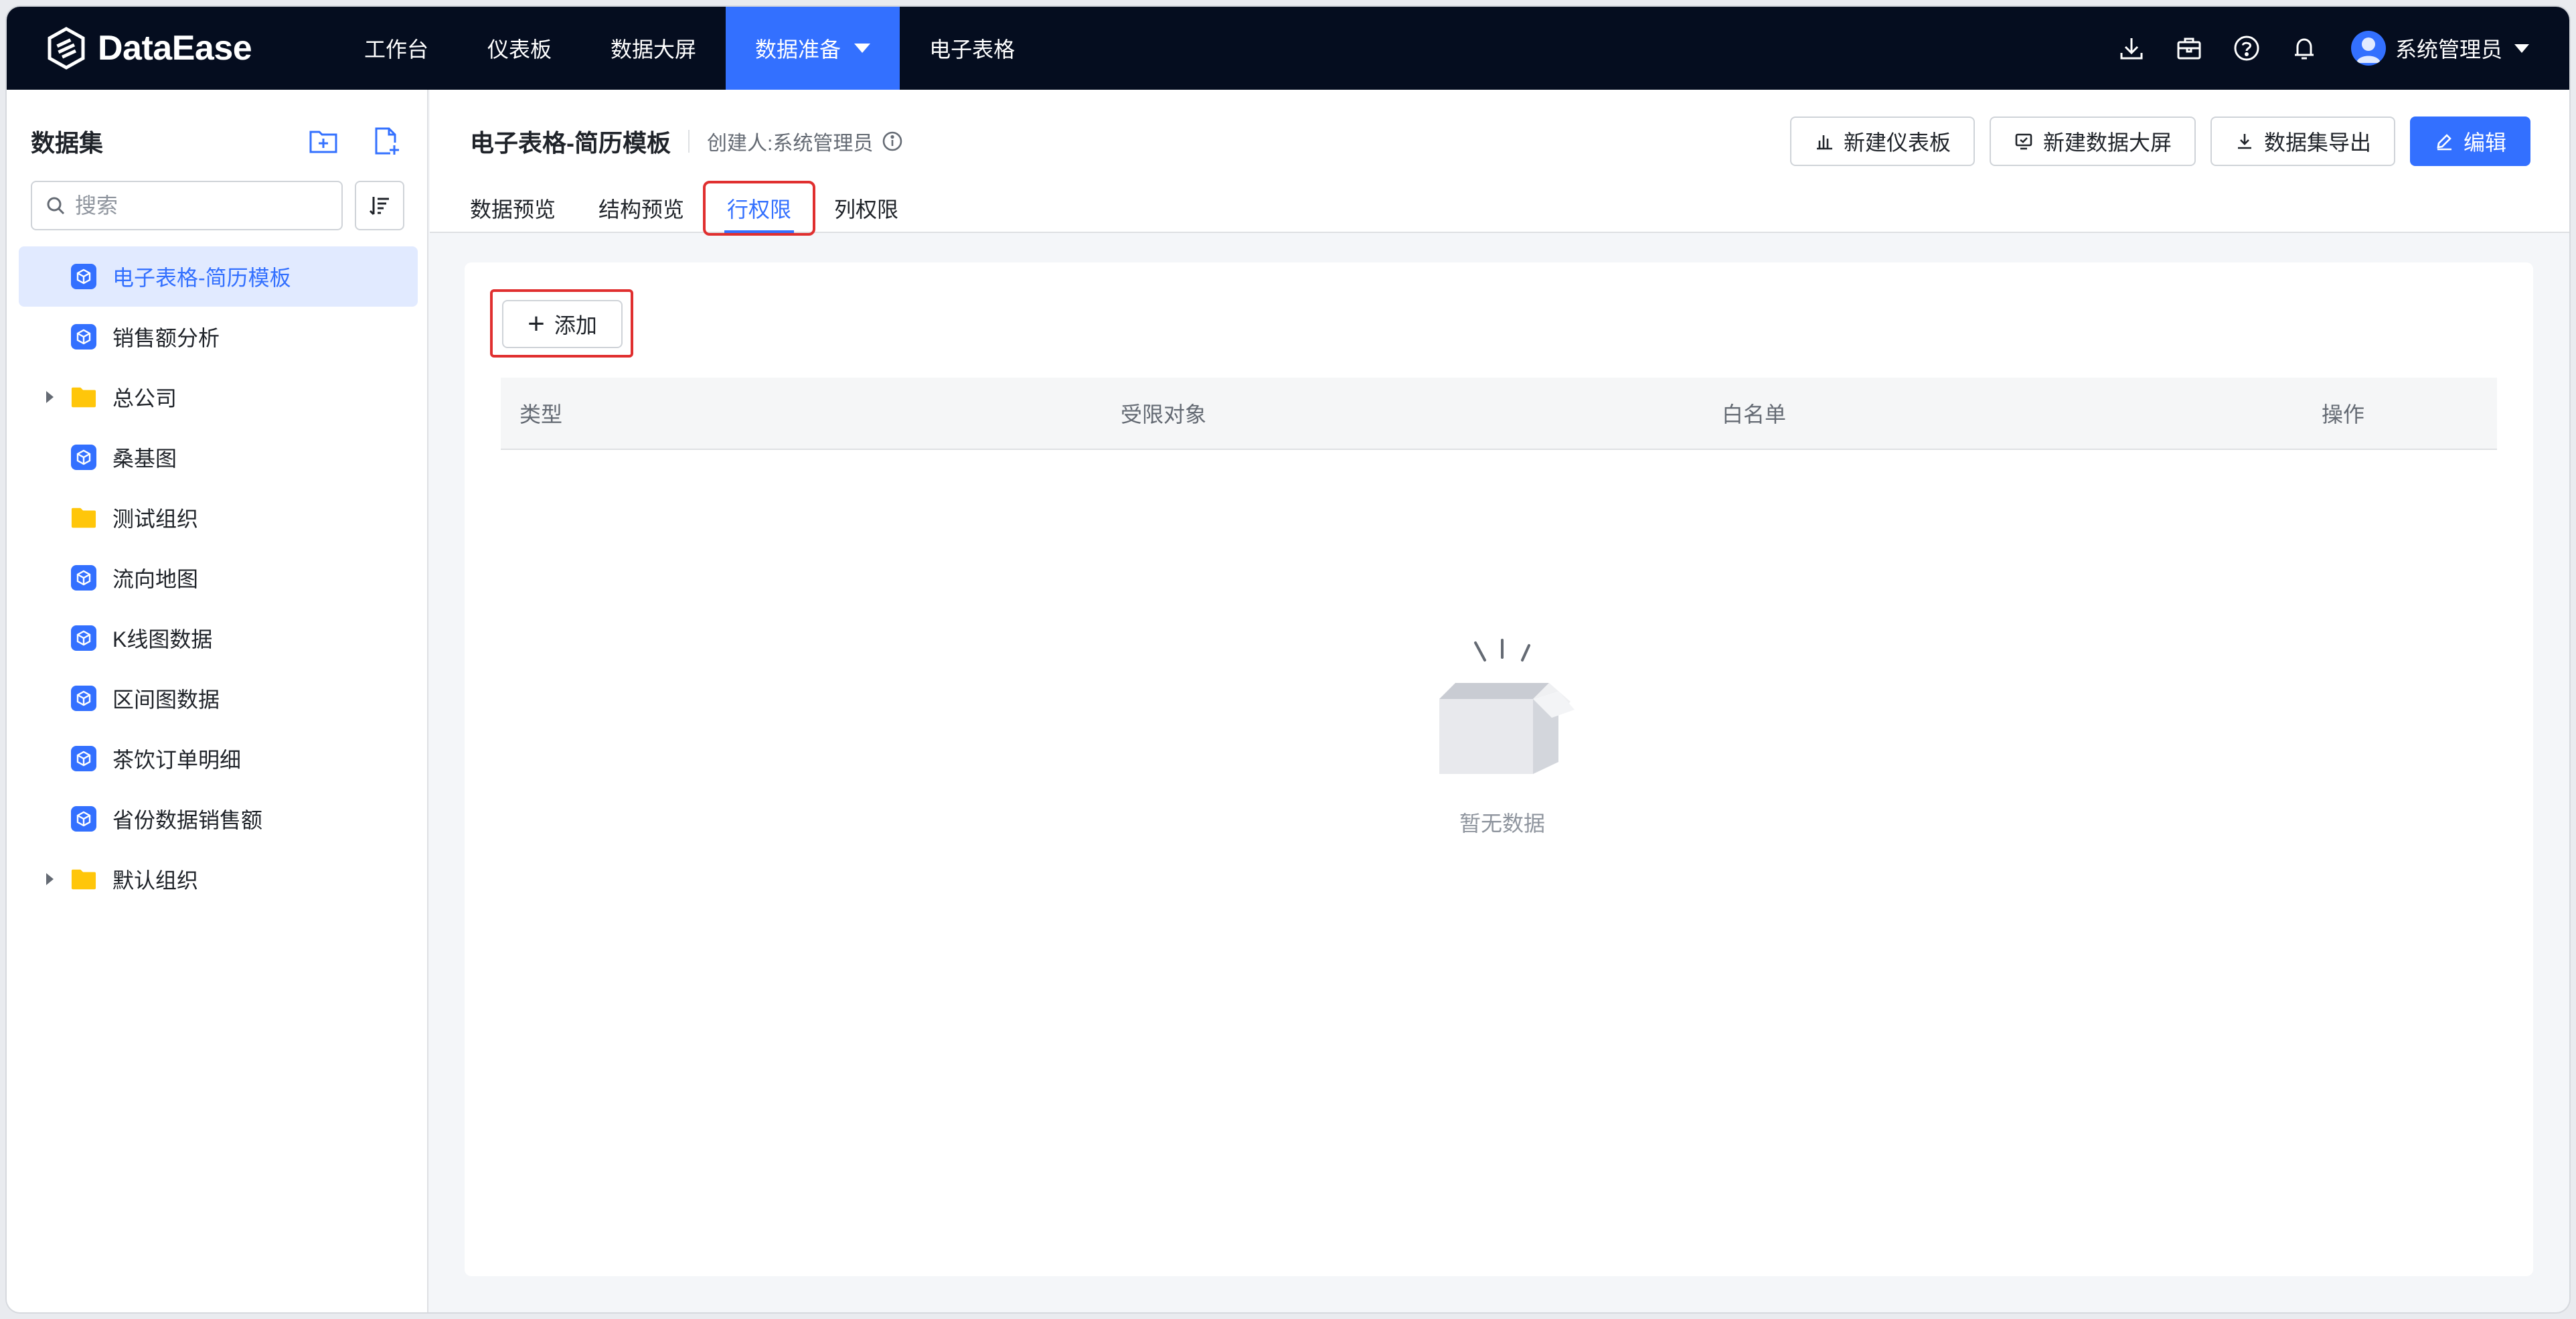 The width and height of the screenshot is (2576, 1319). Describe the element at coordinates (2448, 49) in the screenshot. I see `user-name: 系统管理员` at that location.